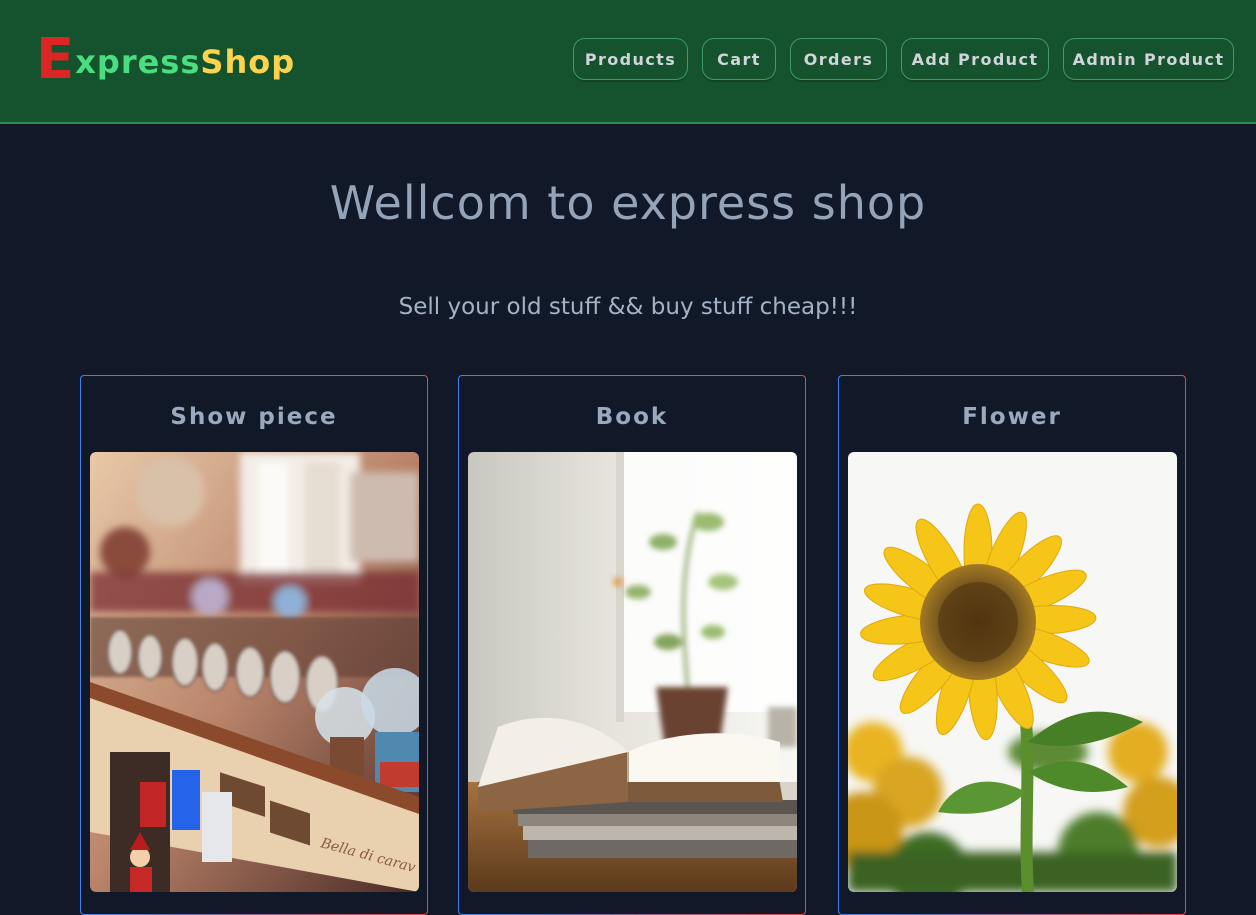  What do you see at coordinates (1148, 59) in the screenshot?
I see `nav-admin-product-button: Admin Product` at bounding box center [1148, 59].